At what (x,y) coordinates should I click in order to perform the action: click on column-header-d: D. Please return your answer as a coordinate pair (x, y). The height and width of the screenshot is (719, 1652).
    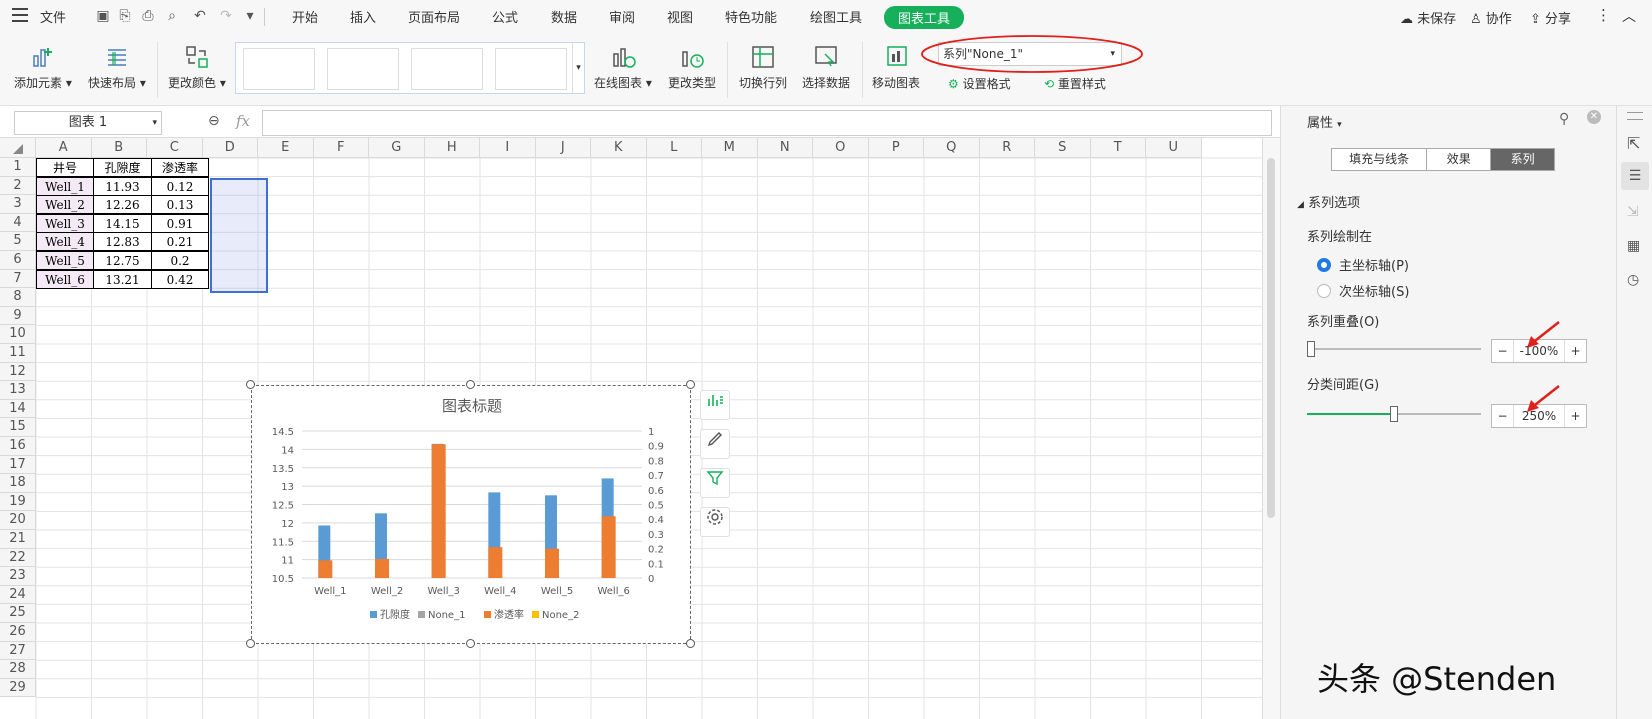
    Looking at the image, I should click on (230, 148).